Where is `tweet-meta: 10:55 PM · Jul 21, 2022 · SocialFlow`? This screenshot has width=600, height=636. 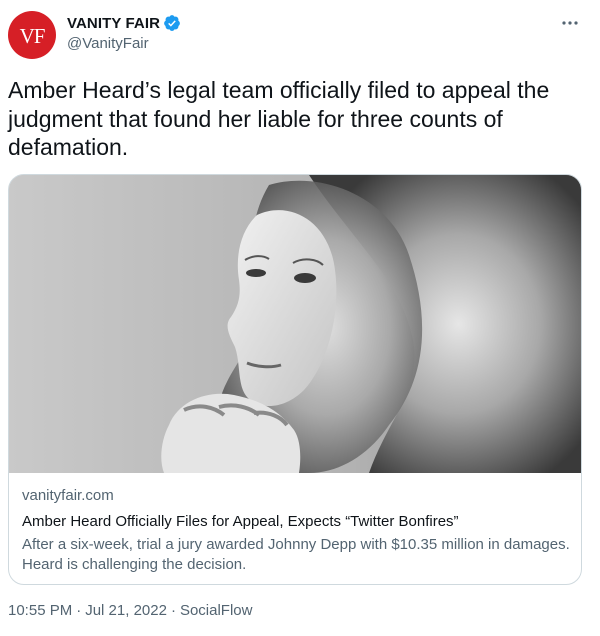 tweet-meta: 10:55 PM · Jul 21, 2022 · SocialFlow is located at coordinates (130, 610).